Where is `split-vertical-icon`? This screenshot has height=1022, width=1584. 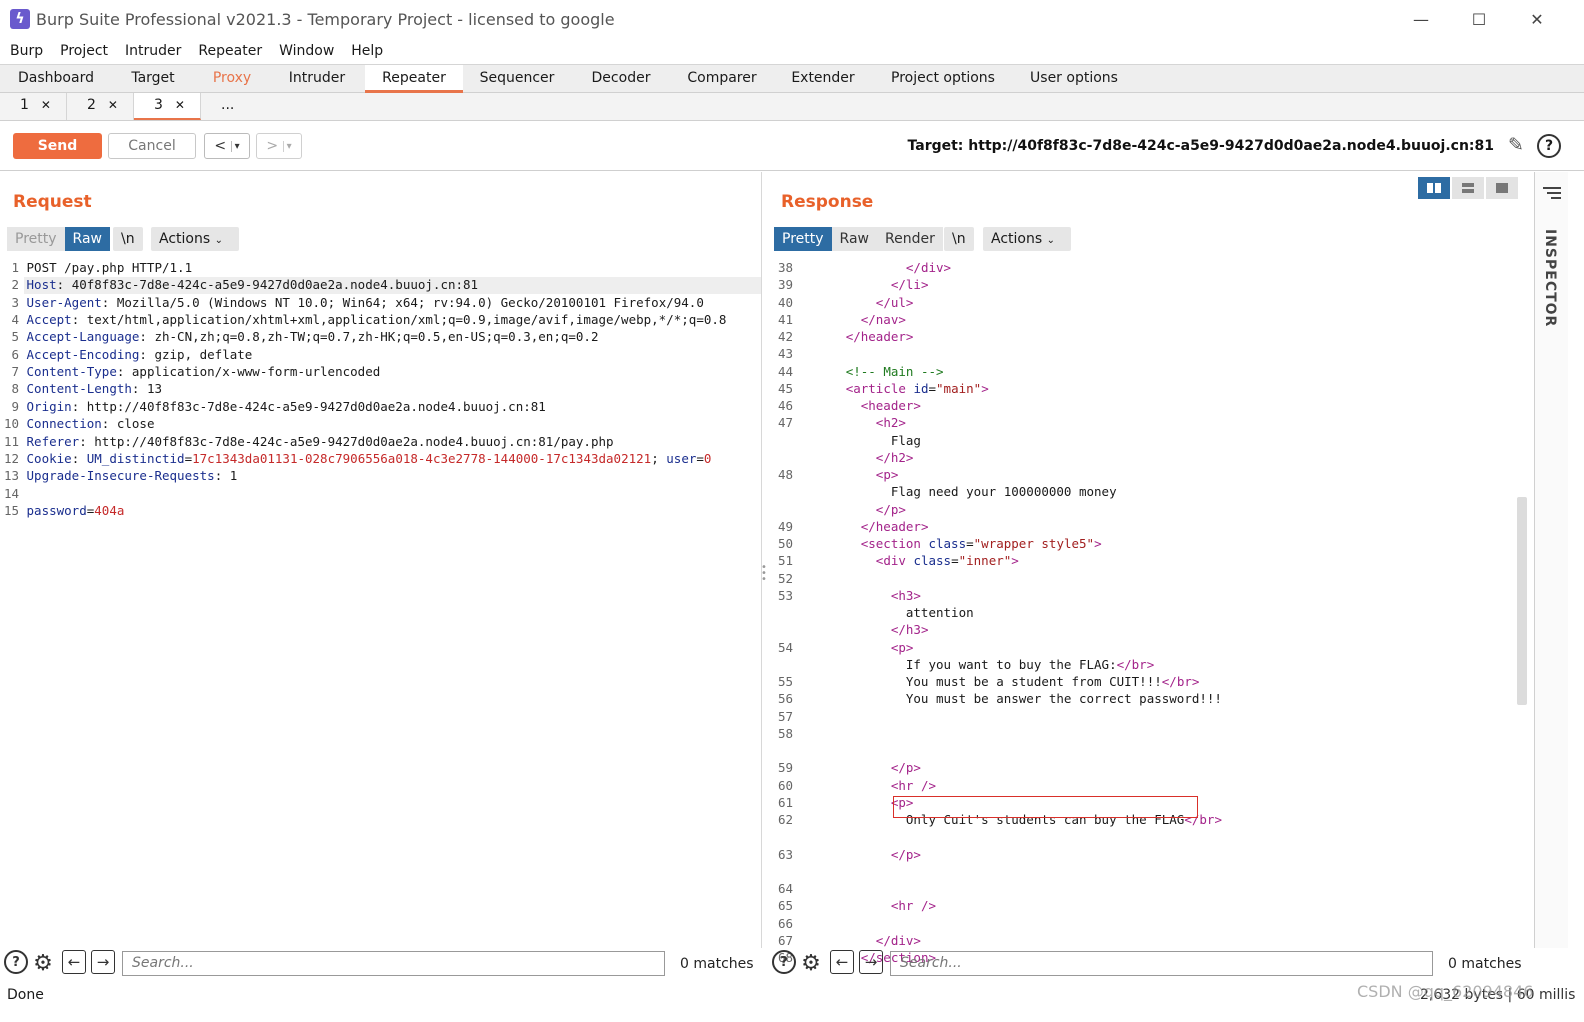 split-vertical-icon is located at coordinates (1468, 188).